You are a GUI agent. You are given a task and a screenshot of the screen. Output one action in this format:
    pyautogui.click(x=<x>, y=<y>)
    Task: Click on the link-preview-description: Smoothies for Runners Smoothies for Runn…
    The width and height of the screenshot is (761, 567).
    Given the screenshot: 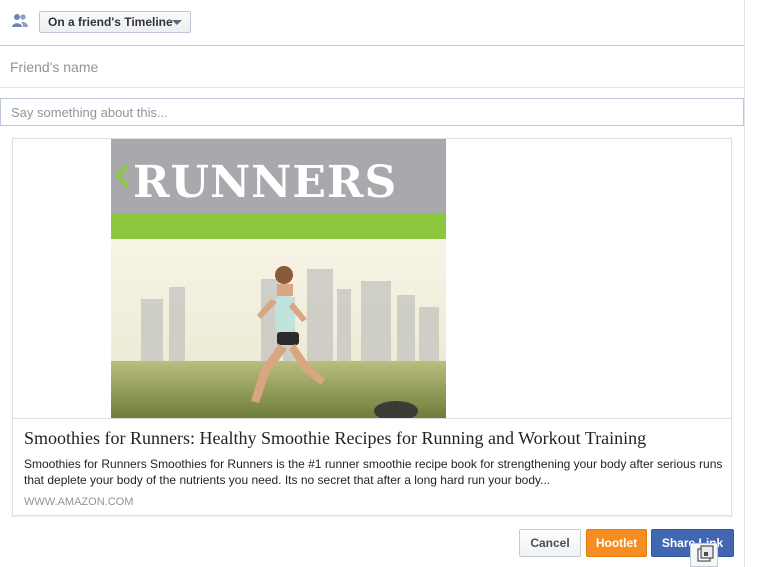 What is the action you would take?
    pyautogui.click(x=373, y=472)
    